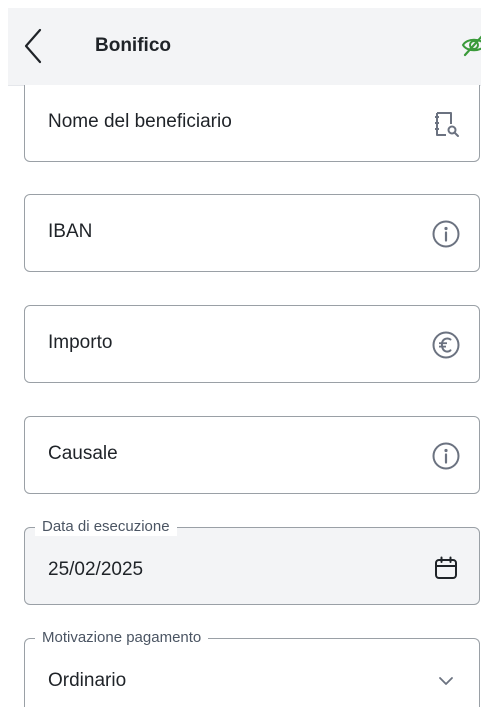 This screenshot has width=481, height=707. Describe the element at coordinates (252, 561) in the screenshot. I see `execution-date-field: Data di esecuzione 25/02/2025` at that location.